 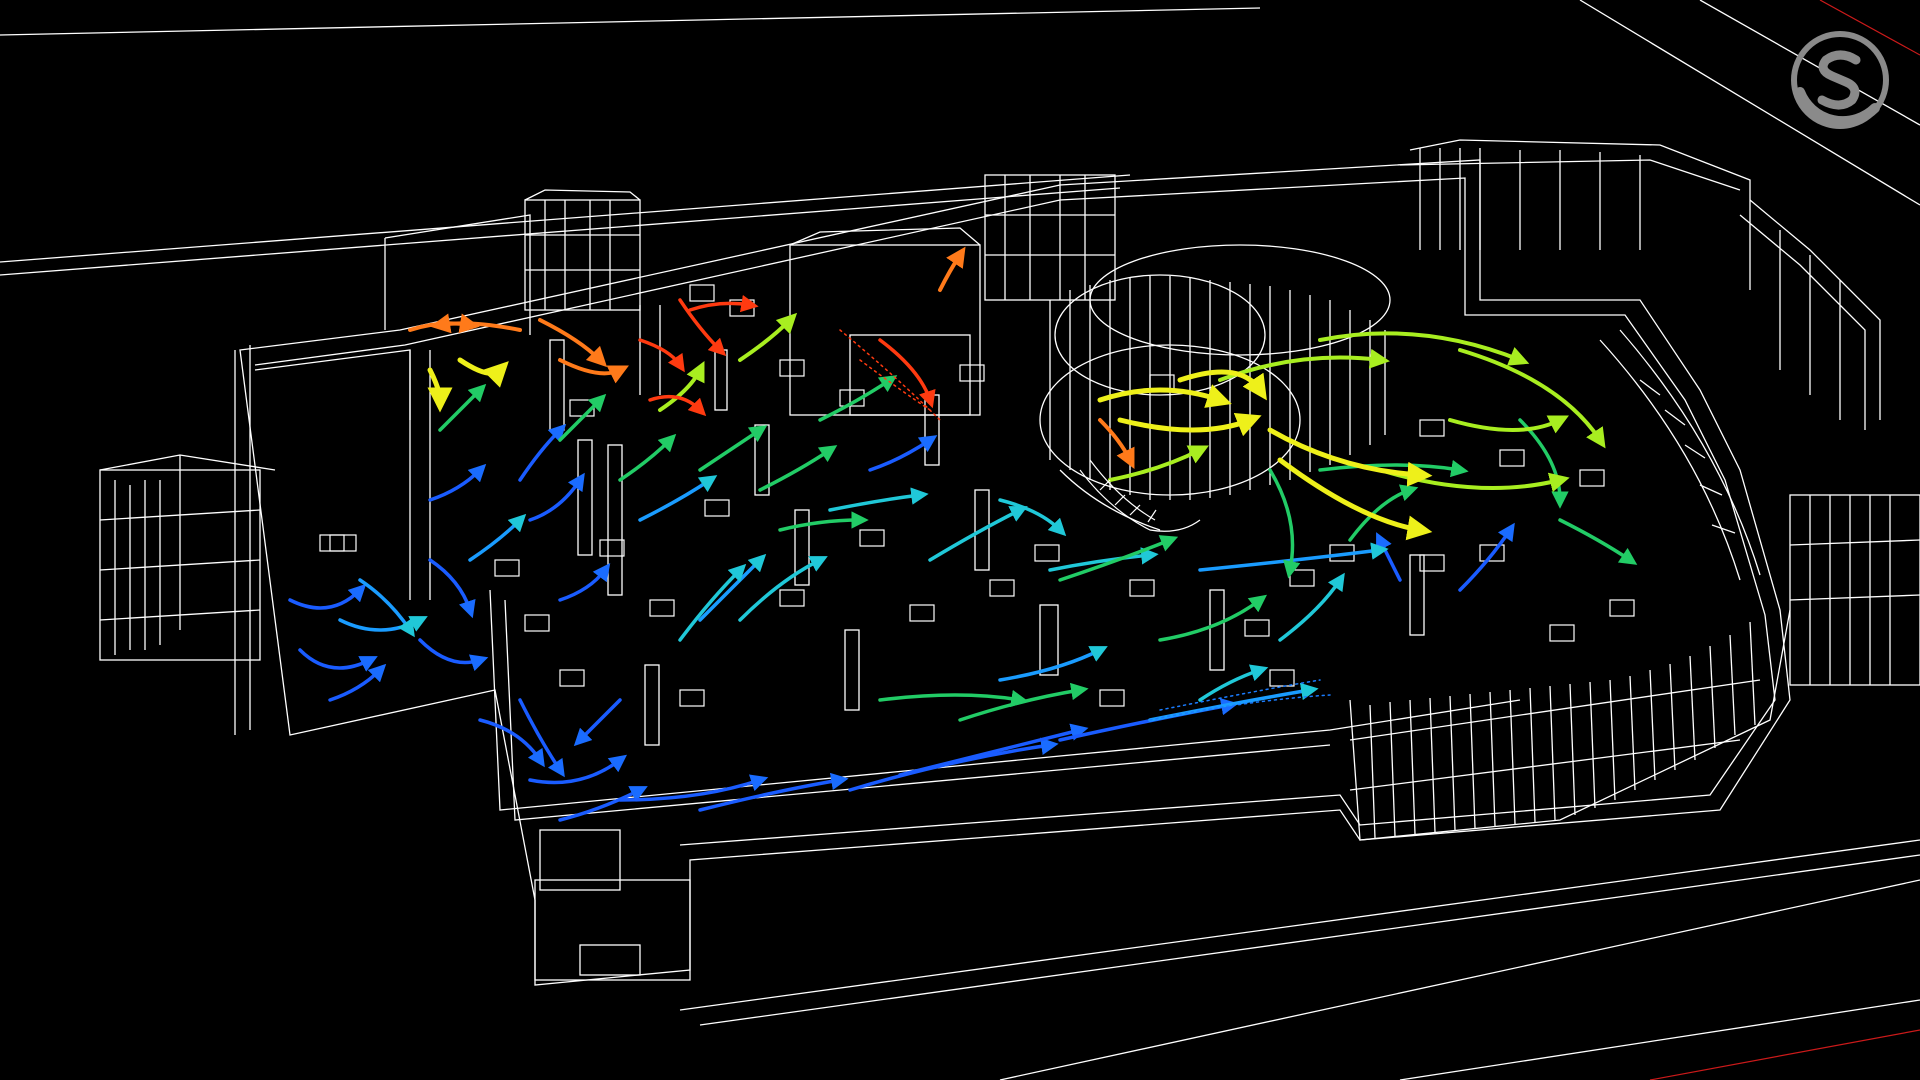 I want to click on s-badge-icon, so click(x=1840, y=80).